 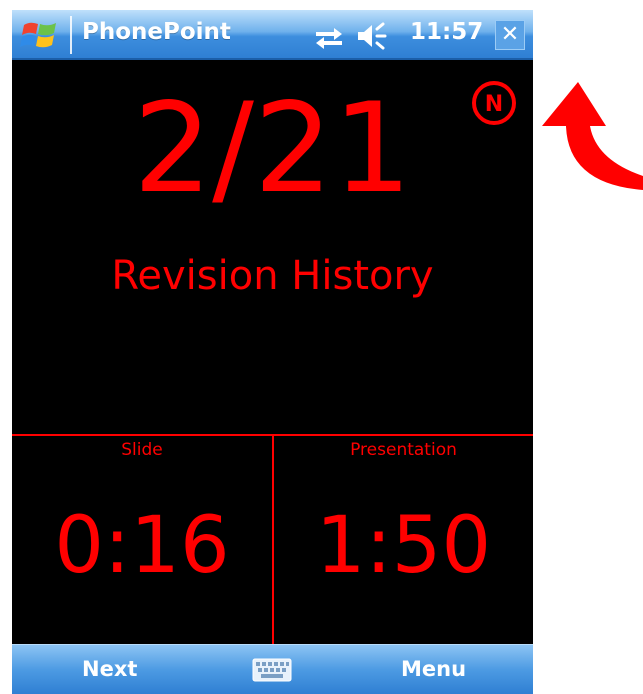 I want to click on connectivity-arrows-icon, so click(x=329, y=38).